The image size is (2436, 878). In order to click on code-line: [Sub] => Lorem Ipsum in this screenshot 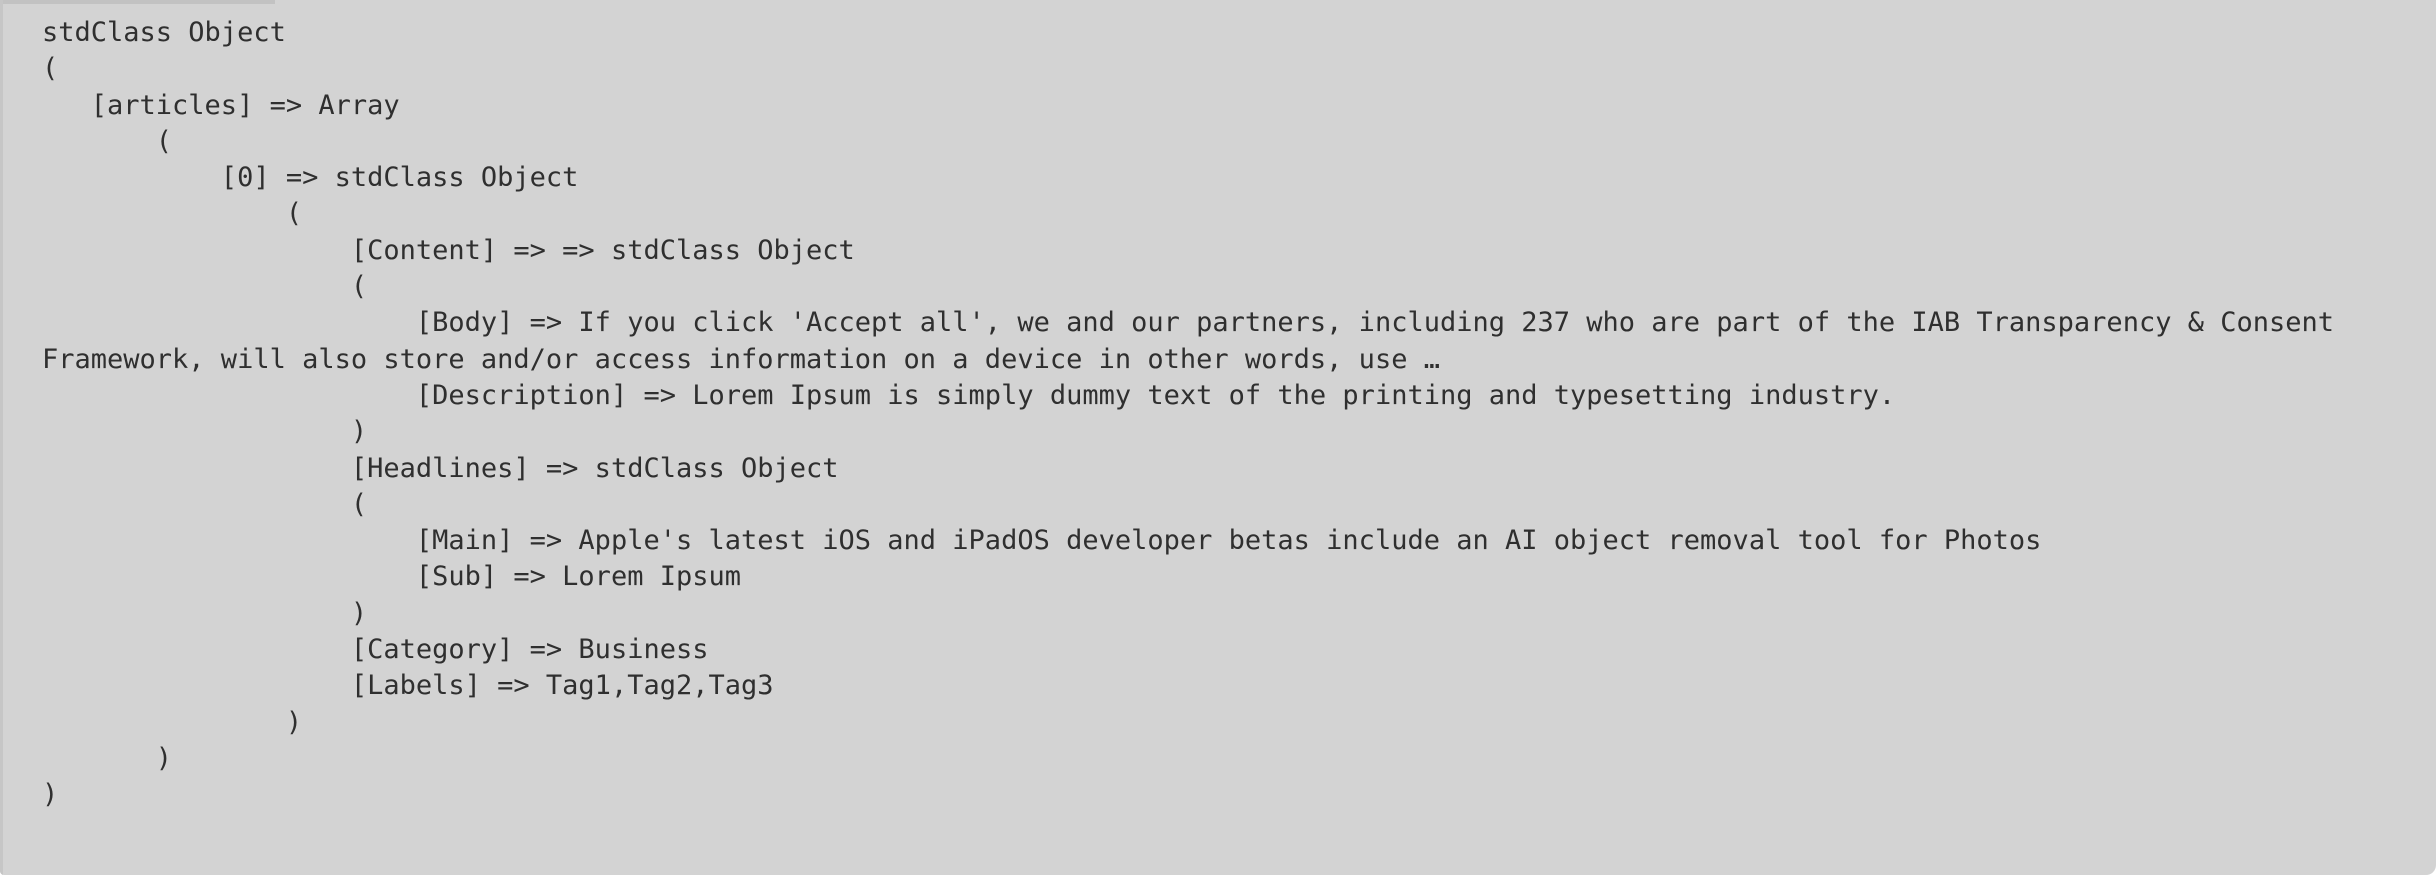, I will do `click(391, 577)`.